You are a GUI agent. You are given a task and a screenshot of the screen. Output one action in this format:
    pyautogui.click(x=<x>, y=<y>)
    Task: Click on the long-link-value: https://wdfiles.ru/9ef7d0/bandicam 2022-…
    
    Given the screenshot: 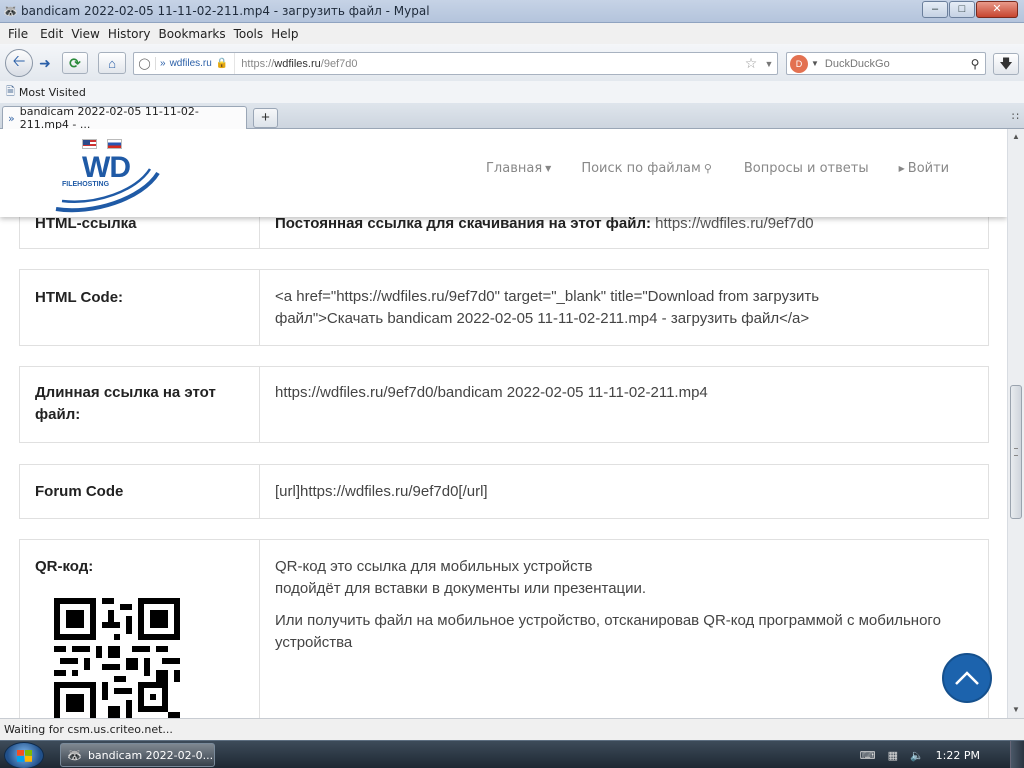 What is the action you would take?
    pyautogui.click(x=624, y=404)
    